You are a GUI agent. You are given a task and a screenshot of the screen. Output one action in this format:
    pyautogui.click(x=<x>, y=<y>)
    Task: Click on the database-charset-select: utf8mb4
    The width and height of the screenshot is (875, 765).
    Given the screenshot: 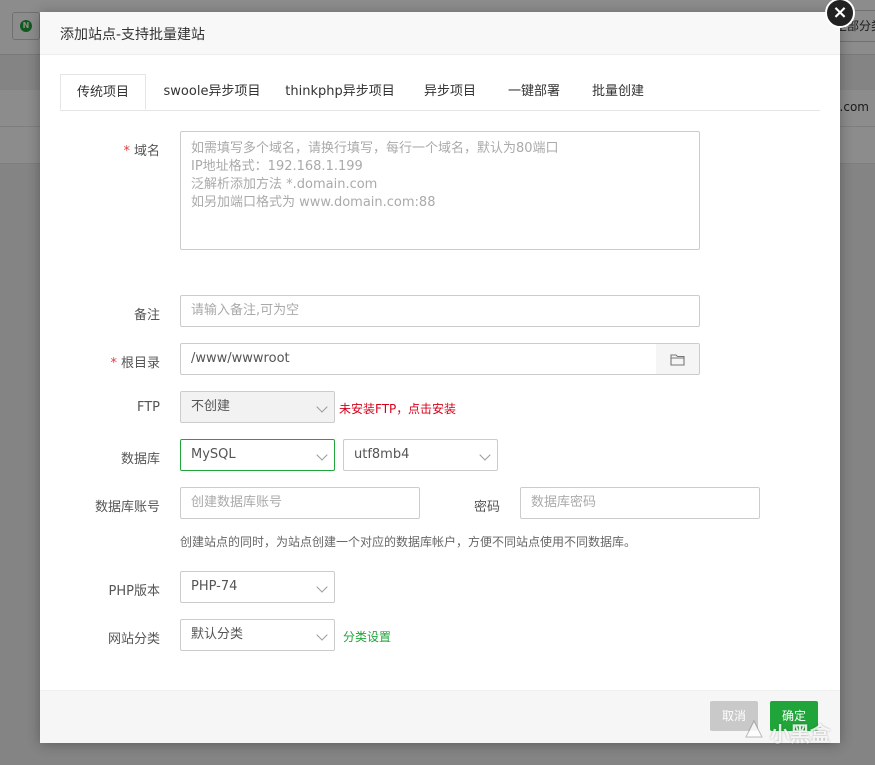 What is the action you would take?
    pyautogui.click(x=420, y=455)
    